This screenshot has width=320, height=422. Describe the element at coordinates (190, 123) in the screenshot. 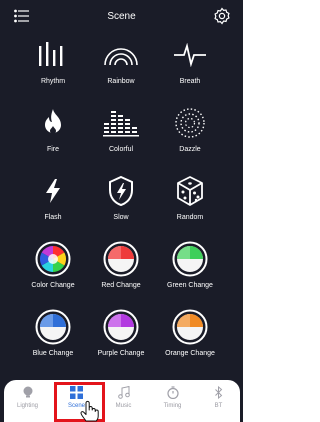

I see `dotted-ring-icon` at that location.